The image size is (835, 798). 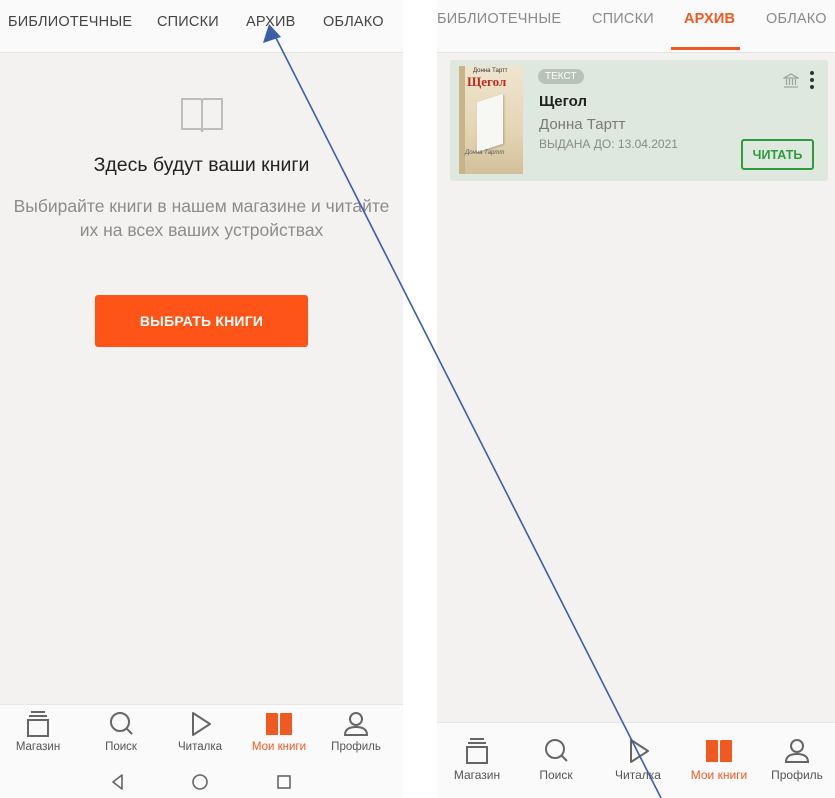 What do you see at coordinates (284, 782) in the screenshot?
I see `recents-icon` at bounding box center [284, 782].